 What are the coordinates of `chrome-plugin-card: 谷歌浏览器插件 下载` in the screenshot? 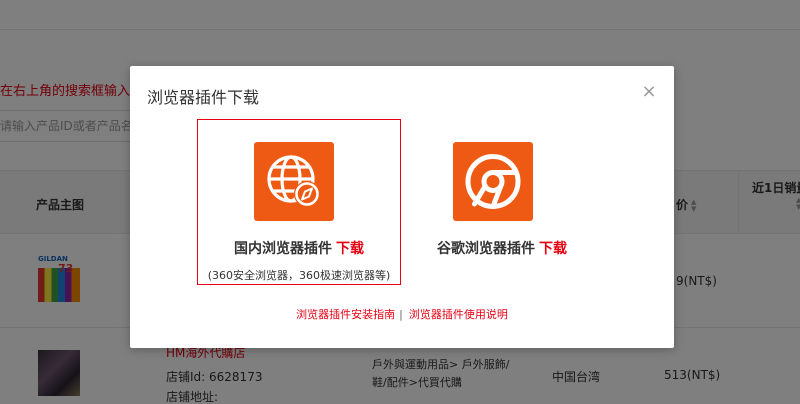 It's located at (502, 202).